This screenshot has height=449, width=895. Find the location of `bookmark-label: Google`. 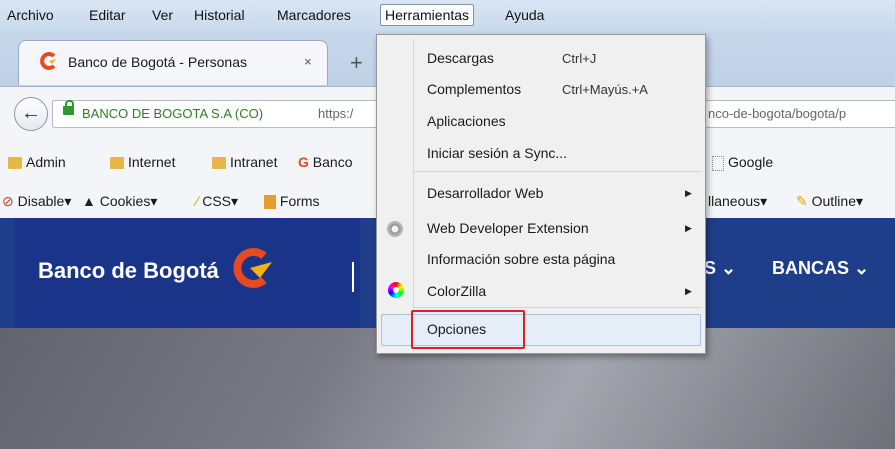

bookmark-label: Google is located at coordinates (751, 162).